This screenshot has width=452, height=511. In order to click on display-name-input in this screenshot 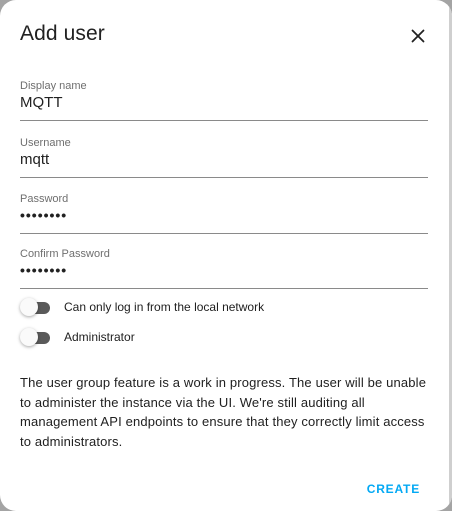, I will do `click(224, 102)`.